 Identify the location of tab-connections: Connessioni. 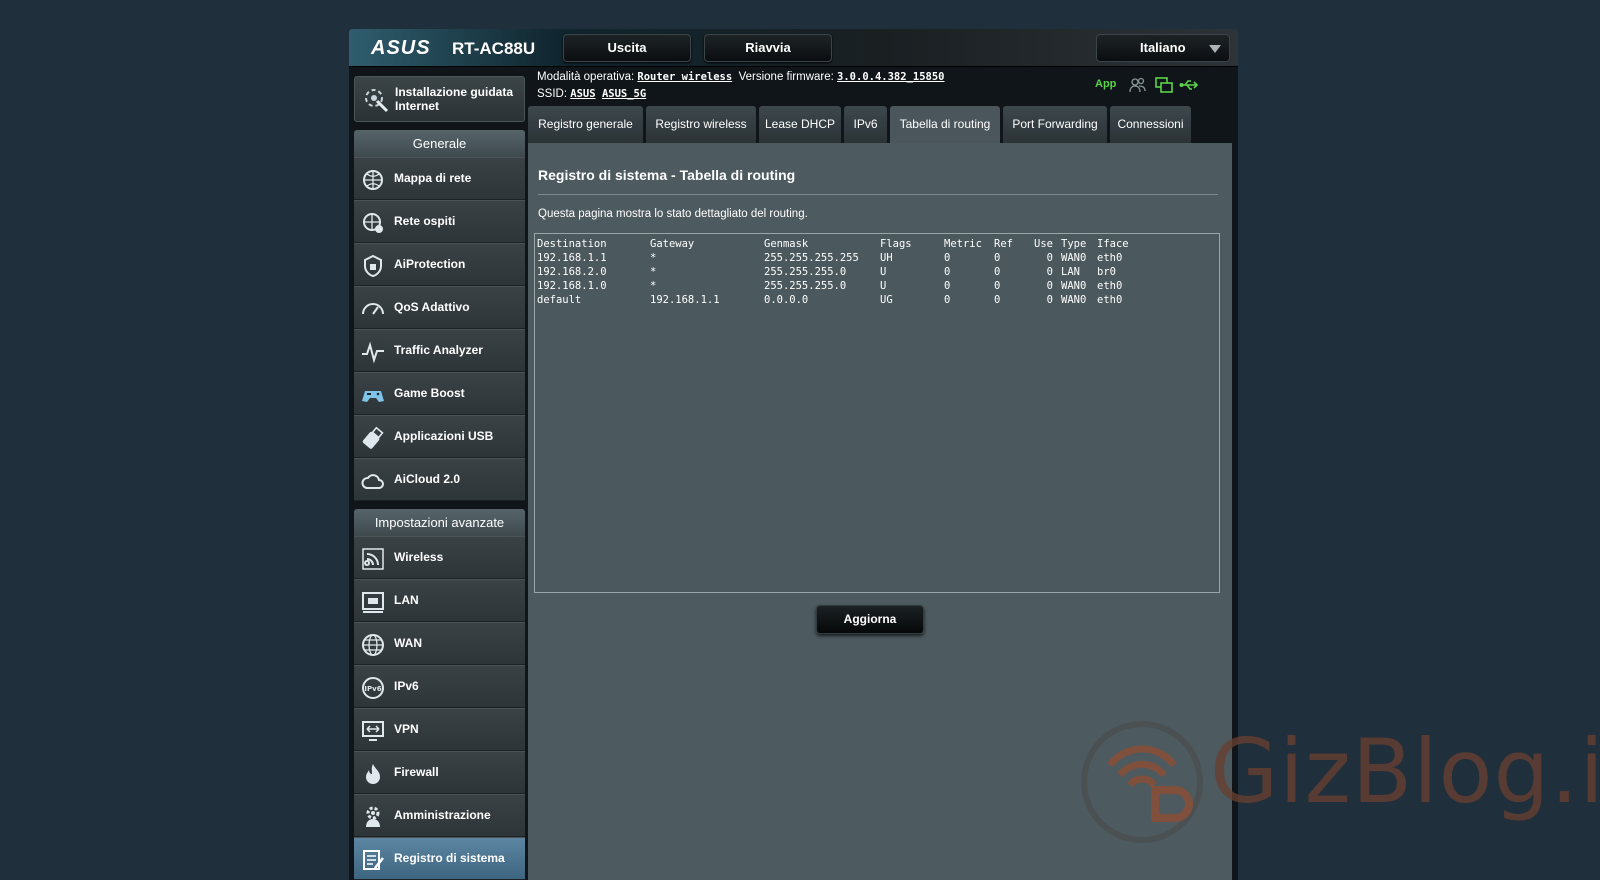
(1150, 124).